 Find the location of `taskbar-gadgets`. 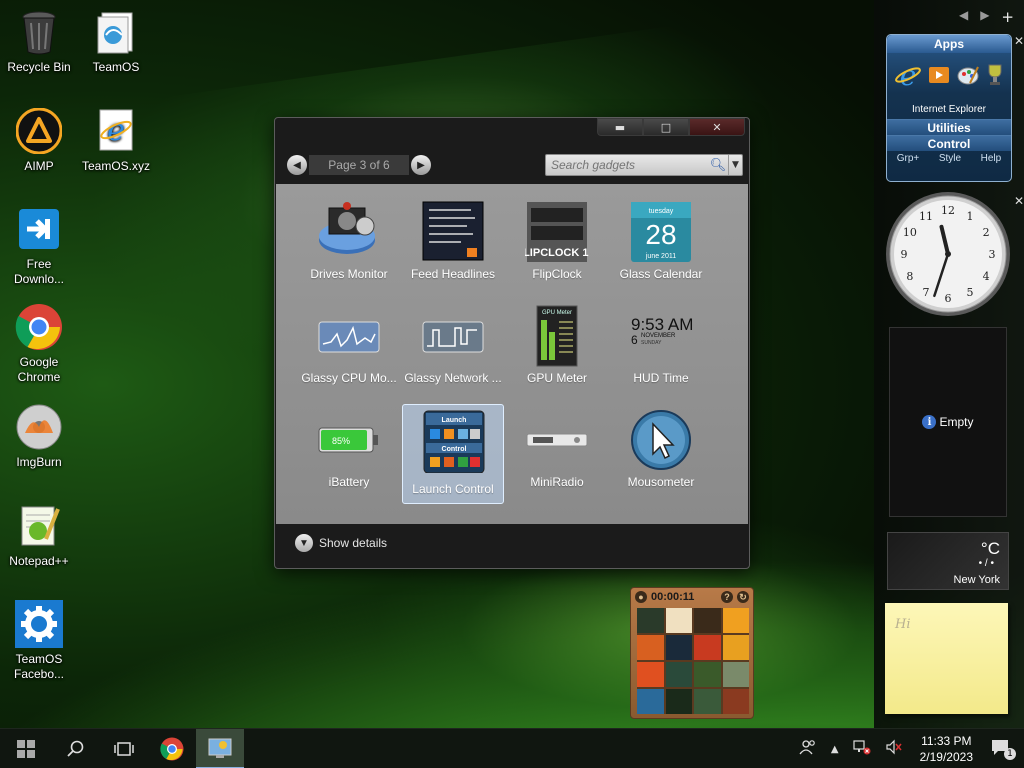

taskbar-gadgets is located at coordinates (220, 748).